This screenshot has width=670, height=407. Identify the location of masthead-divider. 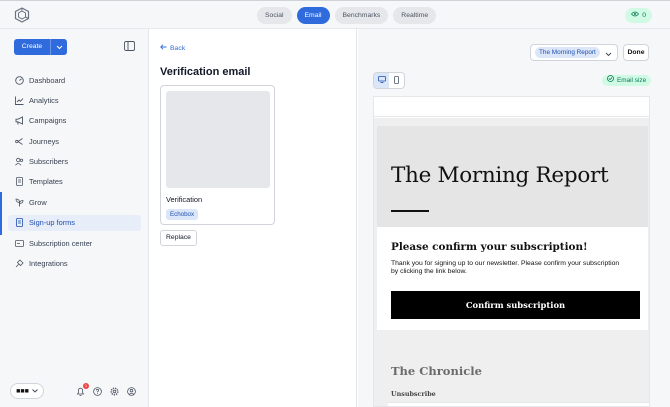
(410, 211).